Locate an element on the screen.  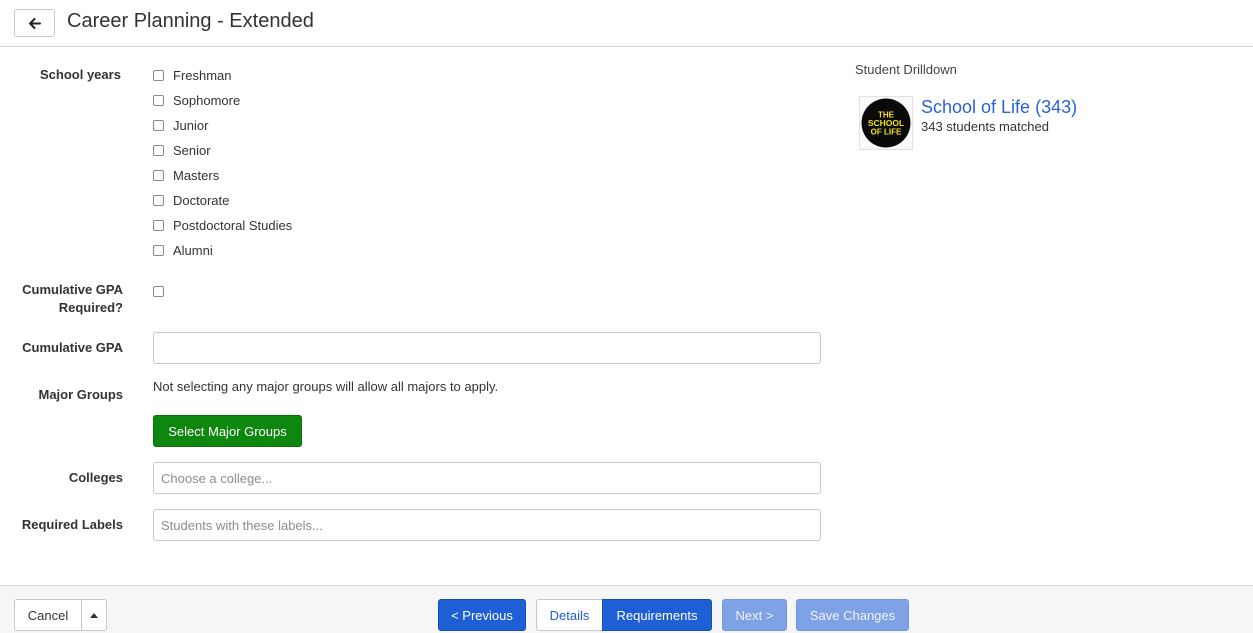
school-year-option: Junior is located at coordinates (180, 125).